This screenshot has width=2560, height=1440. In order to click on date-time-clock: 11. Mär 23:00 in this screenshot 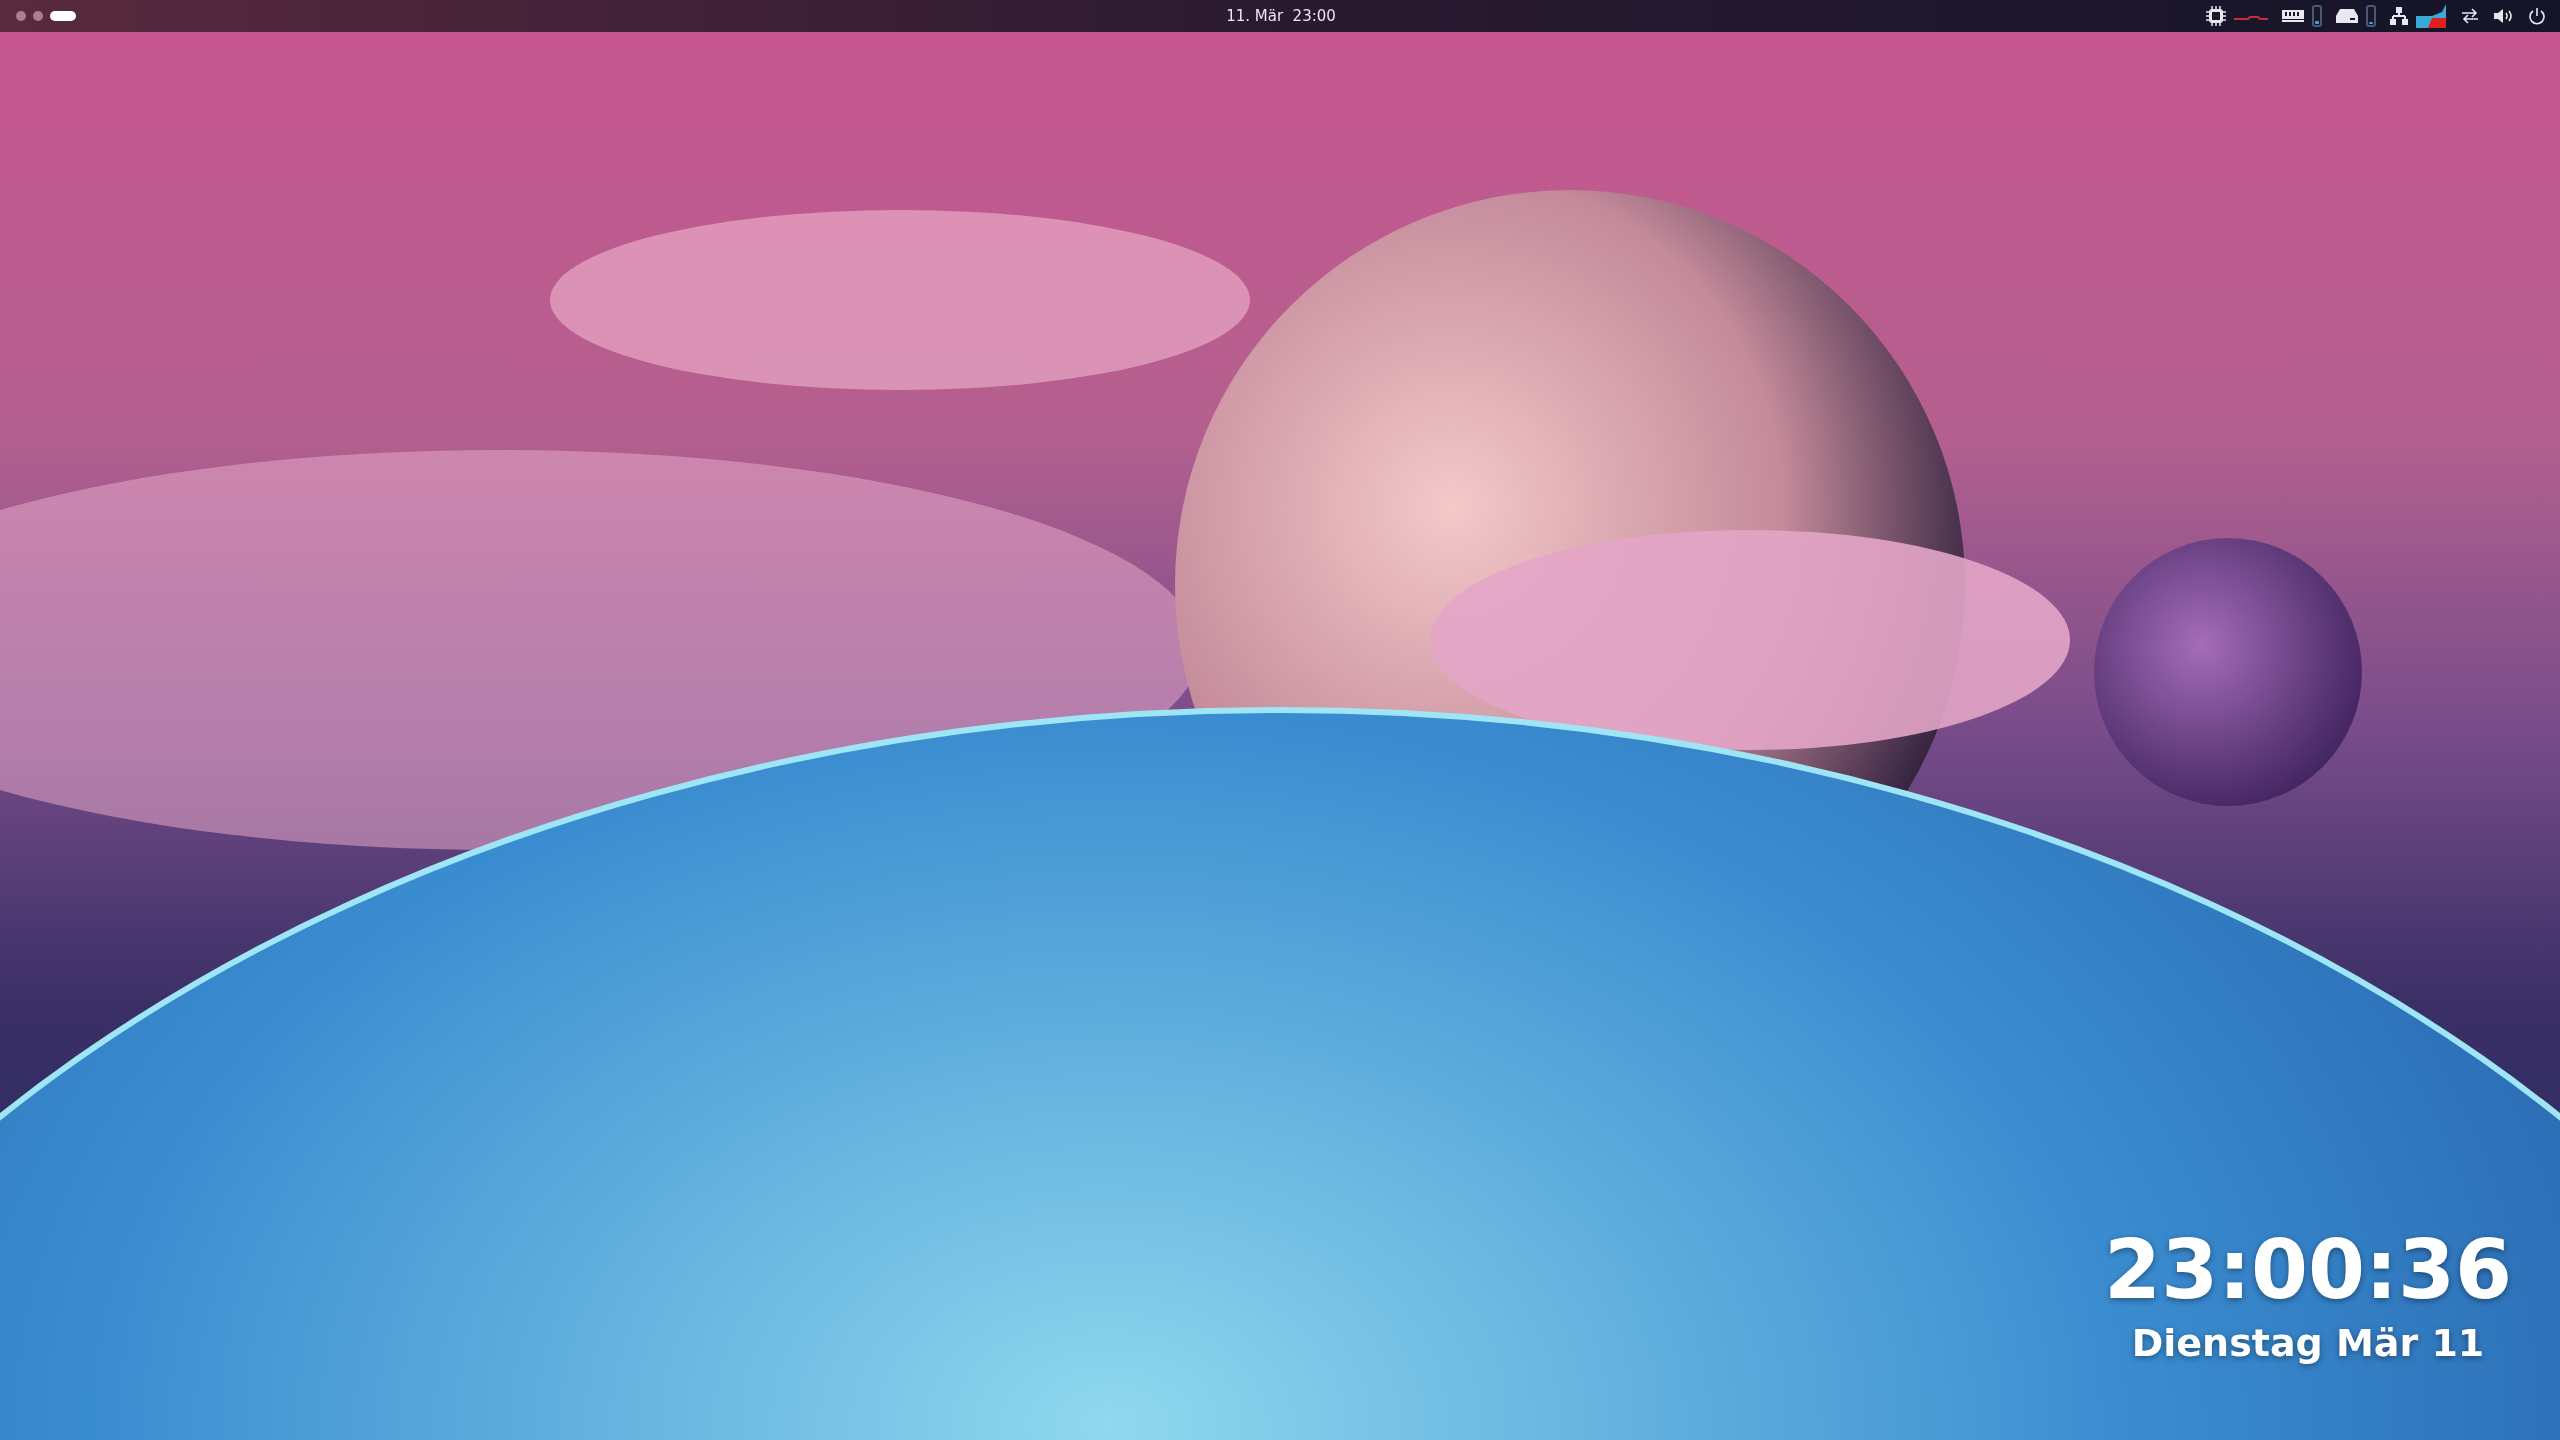, I will do `click(1281, 16)`.